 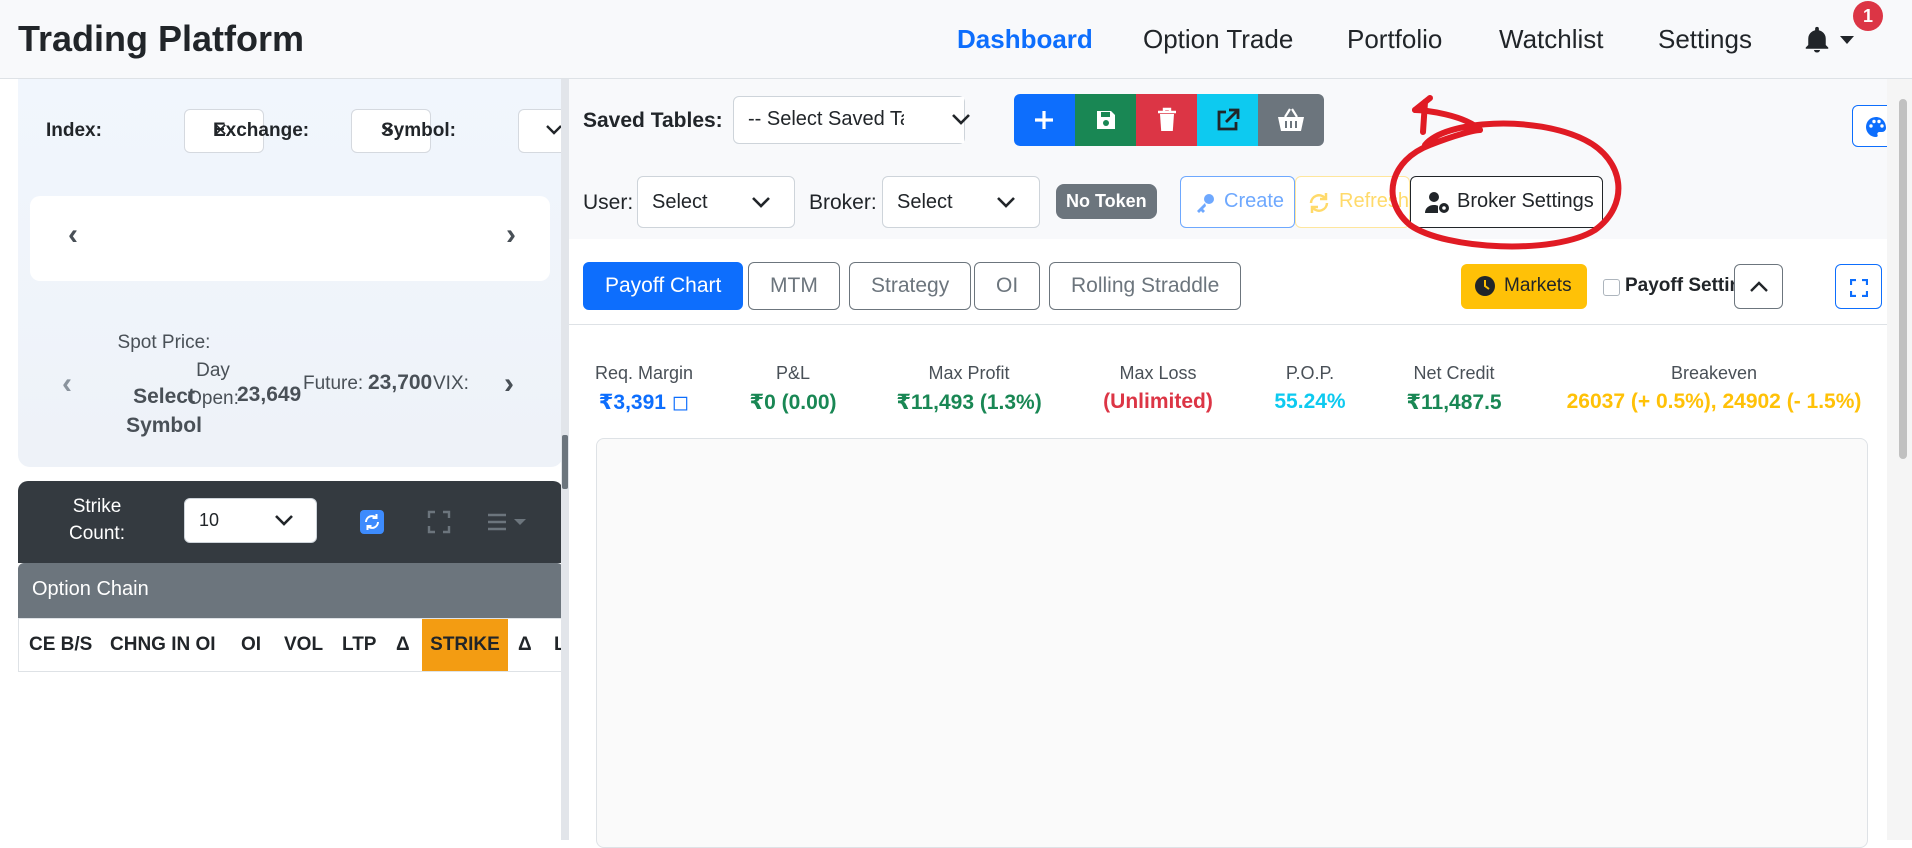 What do you see at coordinates (269, 394) in the screenshot?
I see `day-open-value: 23,649` at bounding box center [269, 394].